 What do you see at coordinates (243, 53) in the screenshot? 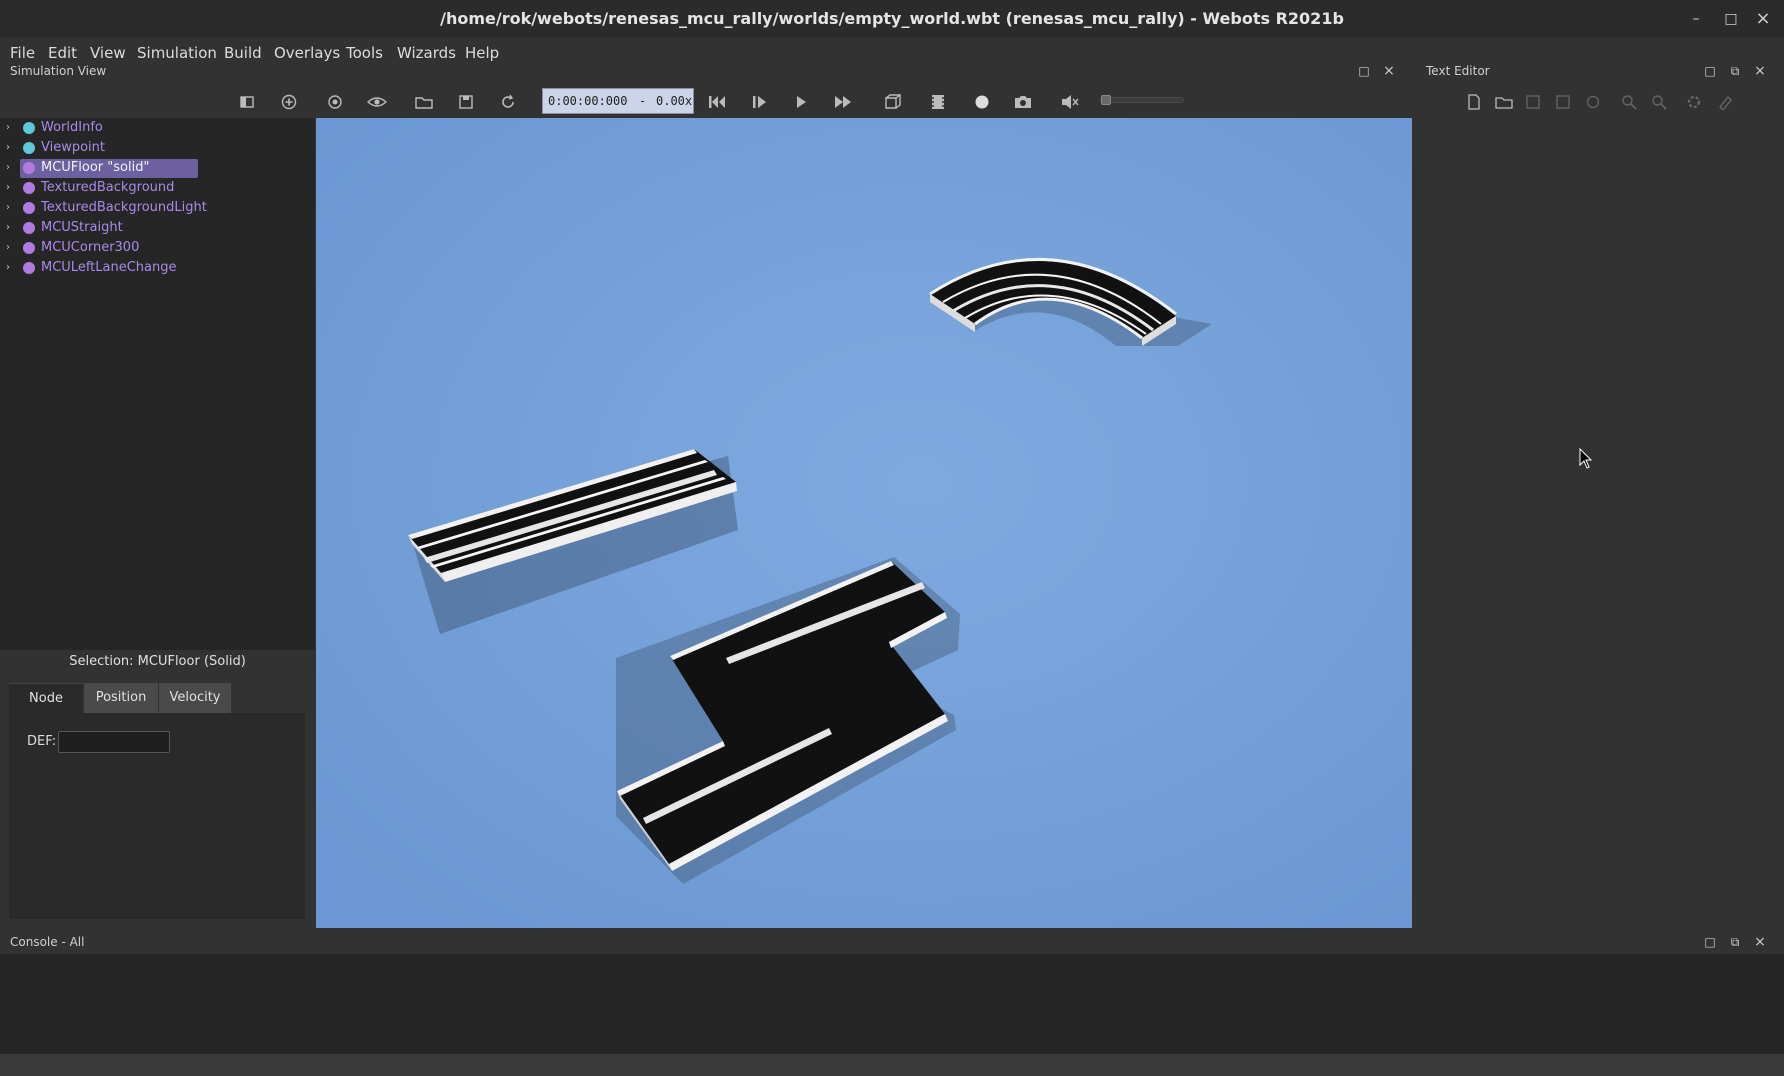
I see `menu-build: Build` at bounding box center [243, 53].